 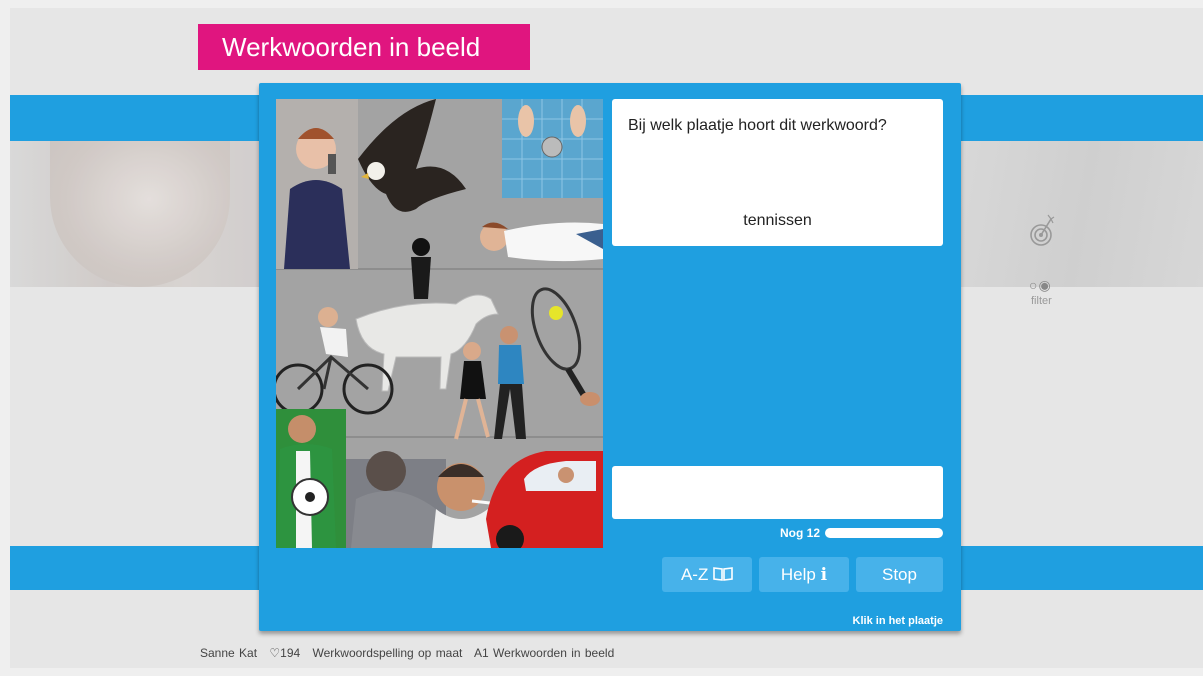 What do you see at coordinates (364, 47) in the screenshot?
I see `page-title: Werkwoorden in beeld` at bounding box center [364, 47].